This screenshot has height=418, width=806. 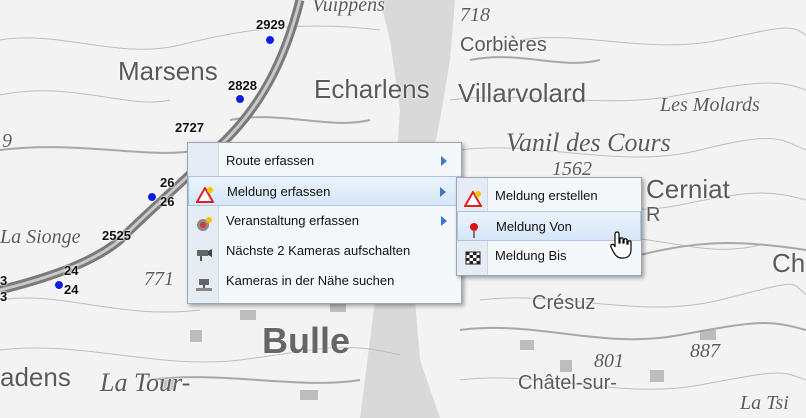 What do you see at coordinates (534, 226) in the screenshot?
I see `submenu-item-label: Meldung Von` at bounding box center [534, 226].